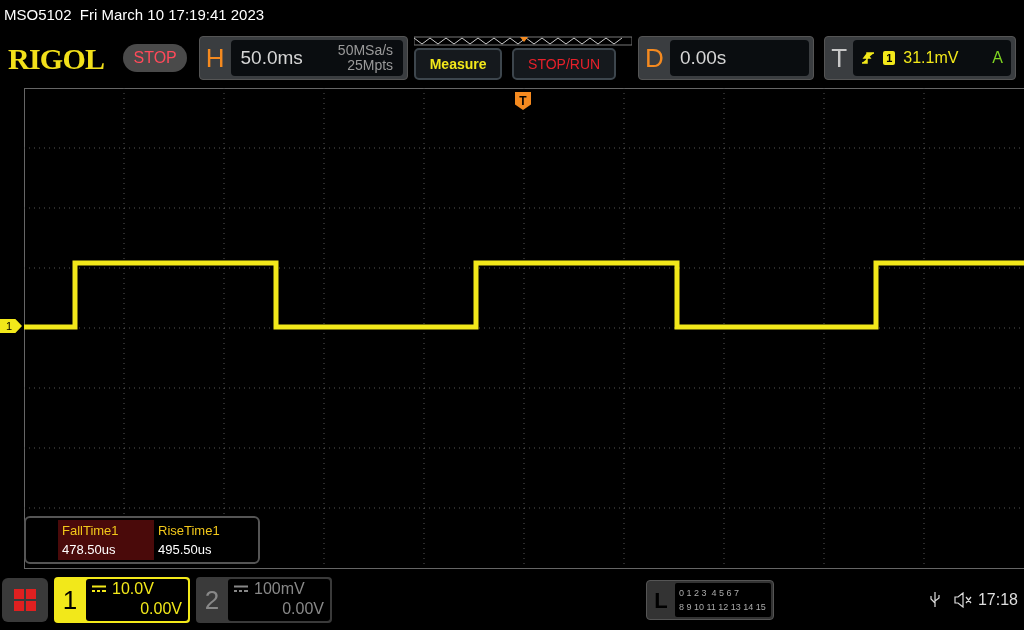  I want to click on trigger-panel: T 1 31.1mV A, so click(920, 58).